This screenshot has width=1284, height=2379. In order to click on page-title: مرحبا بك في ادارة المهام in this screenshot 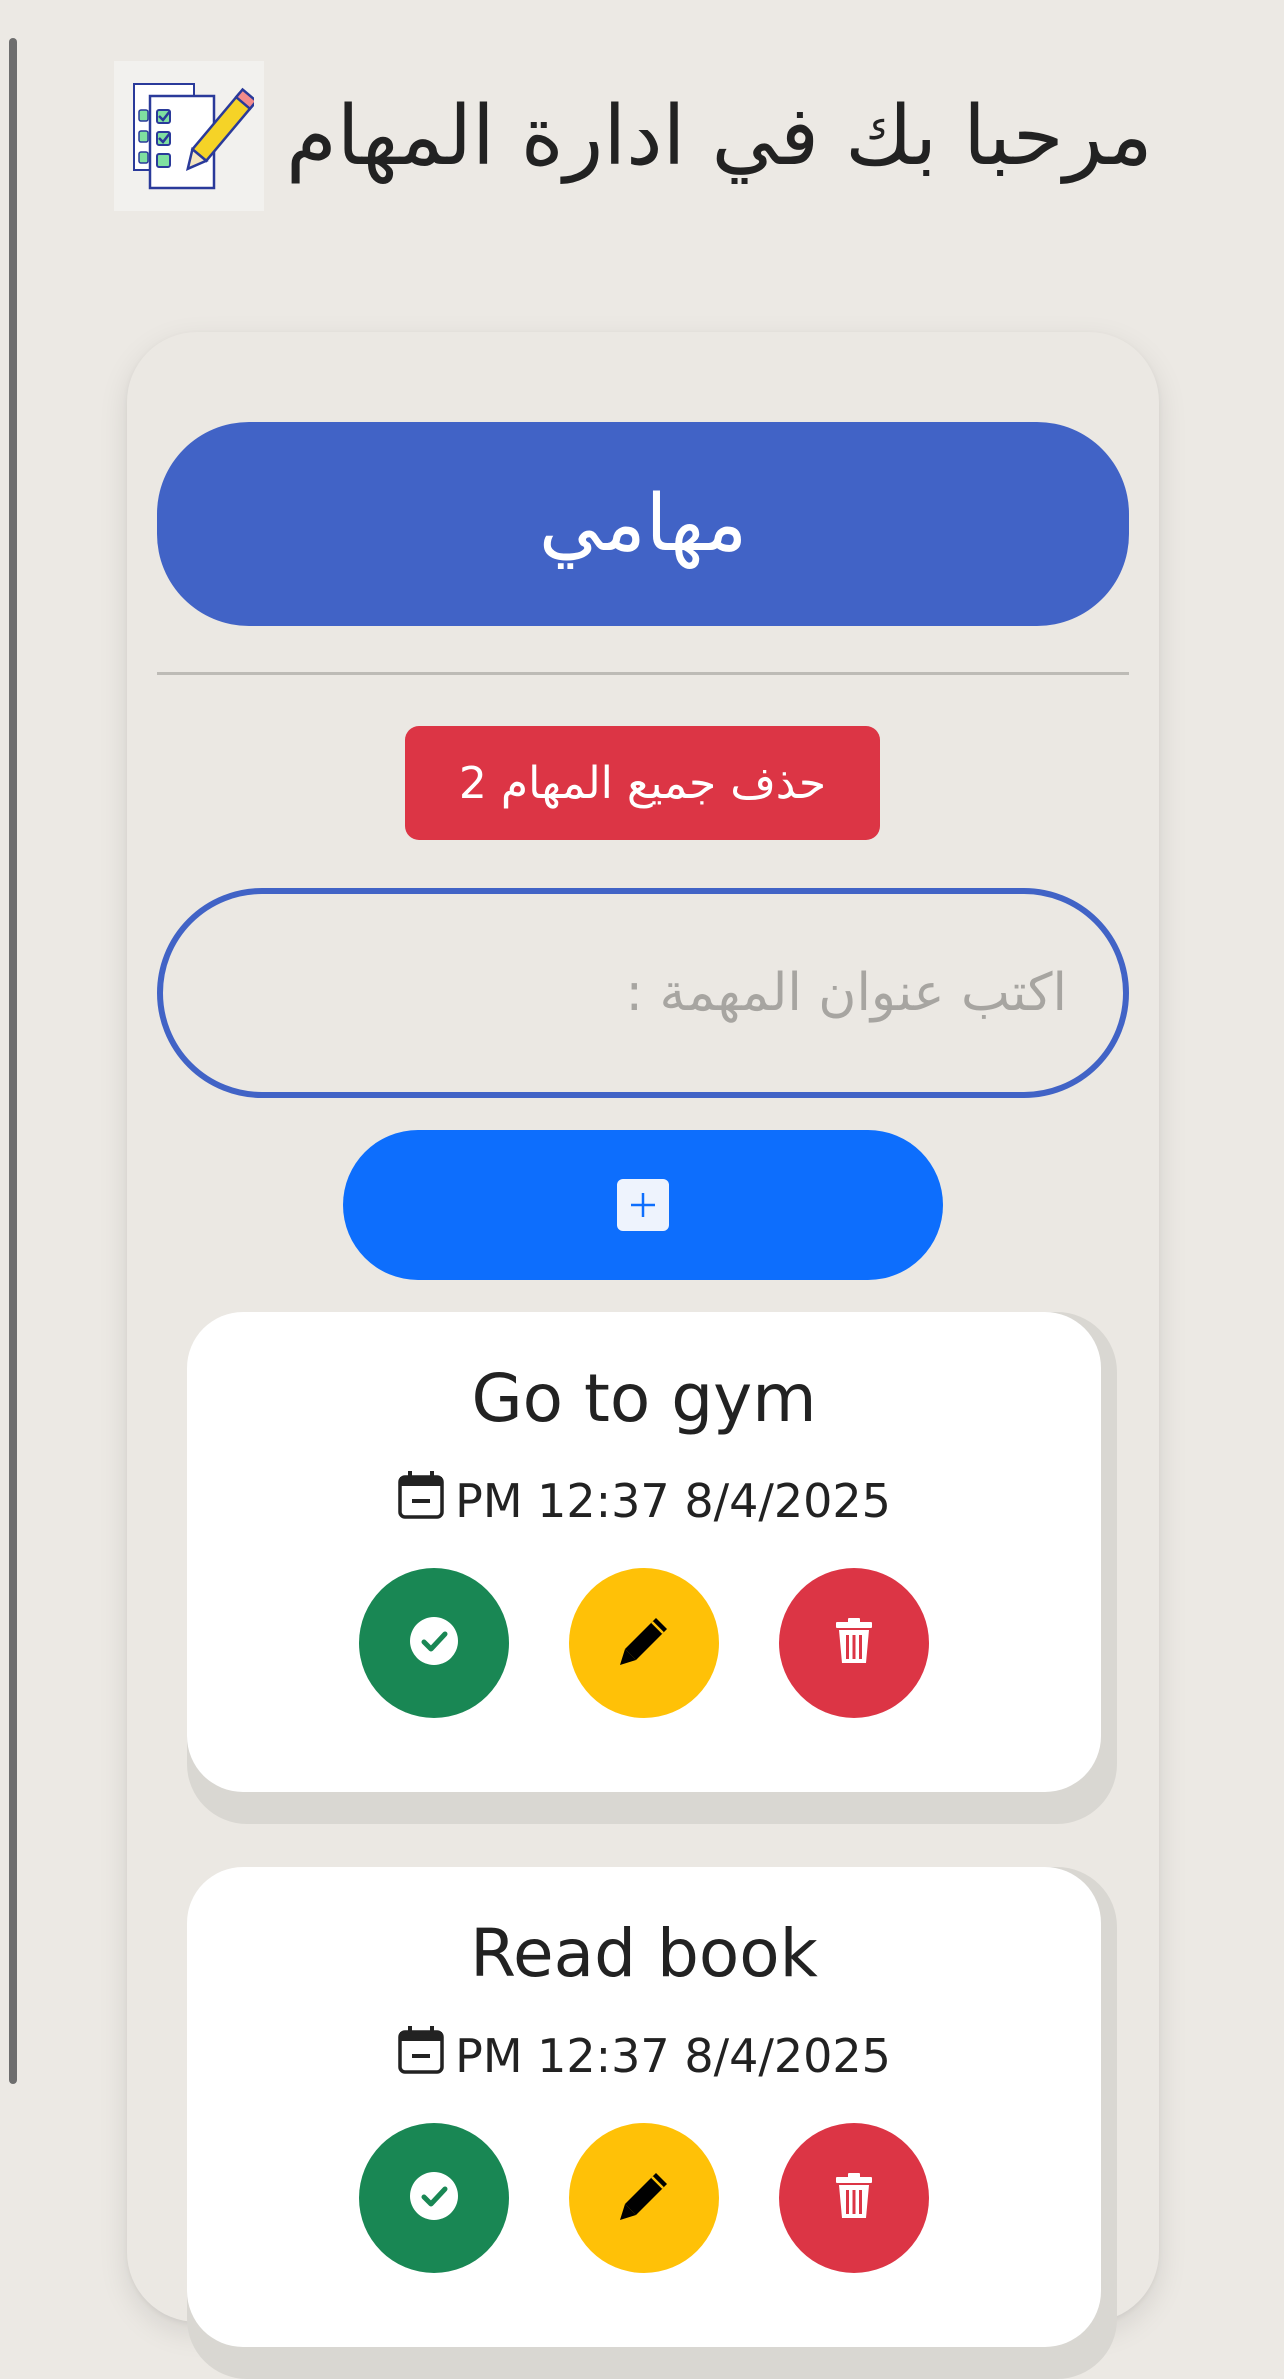, I will do `click(720, 136)`.